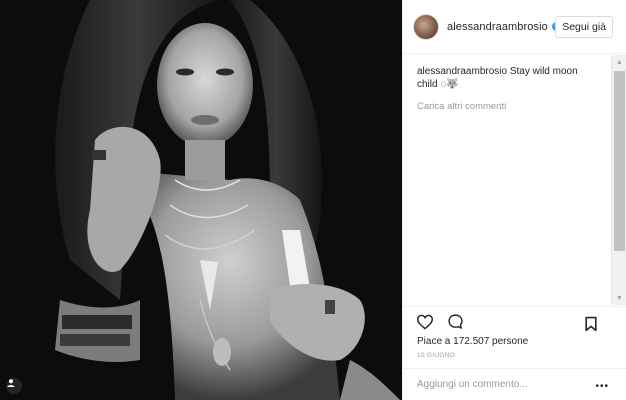  Describe the element at coordinates (591, 324) in the screenshot. I see `bookmark-icon` at that location.